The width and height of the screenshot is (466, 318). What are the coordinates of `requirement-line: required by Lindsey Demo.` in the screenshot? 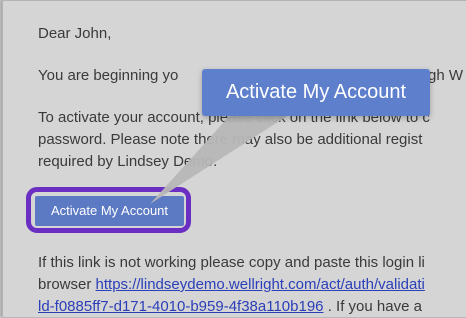 It's located at (128, 161).